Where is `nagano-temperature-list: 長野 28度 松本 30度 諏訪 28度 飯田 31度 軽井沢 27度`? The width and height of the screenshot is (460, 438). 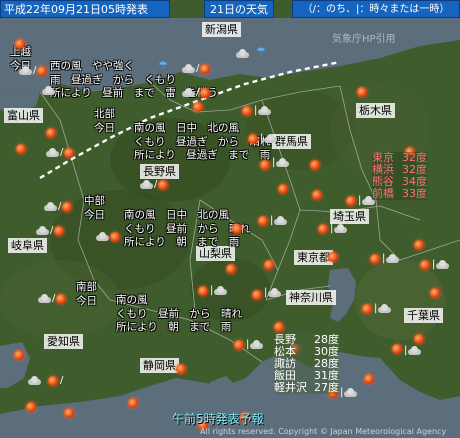
nagano-temperature-list: 長野 28度 松本 30度 諏訪 28度 飯田 31度 軽井沢 27度 is located at coordinates (306, 364).